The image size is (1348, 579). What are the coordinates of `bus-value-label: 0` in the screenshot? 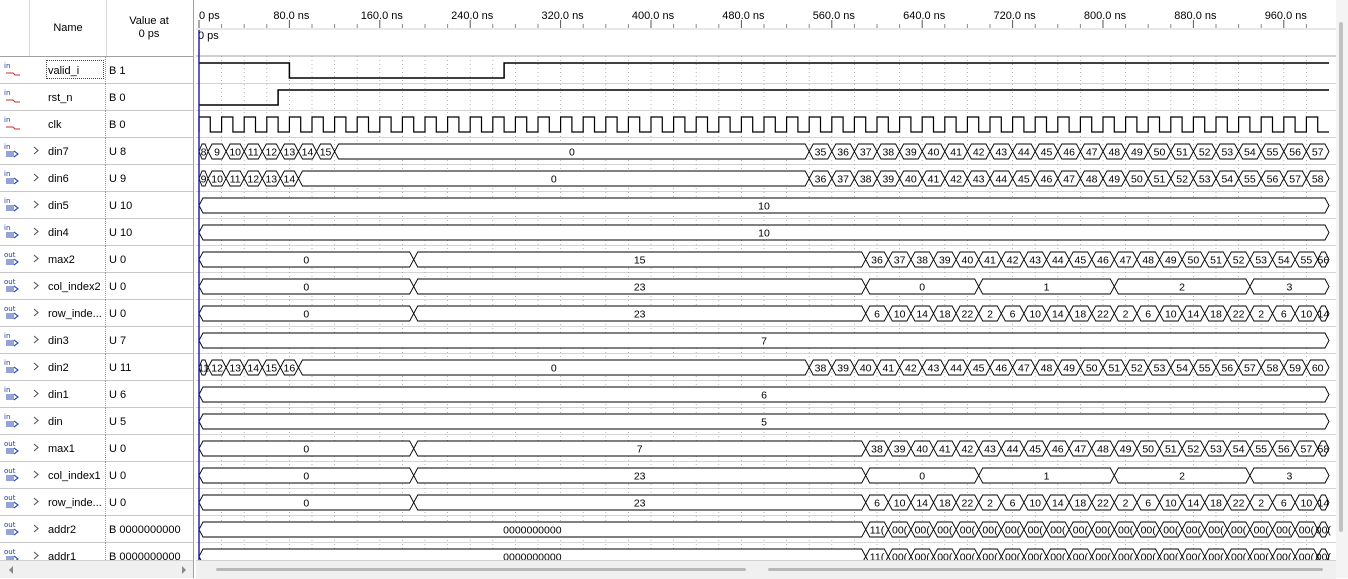 It's located at (554, 179).